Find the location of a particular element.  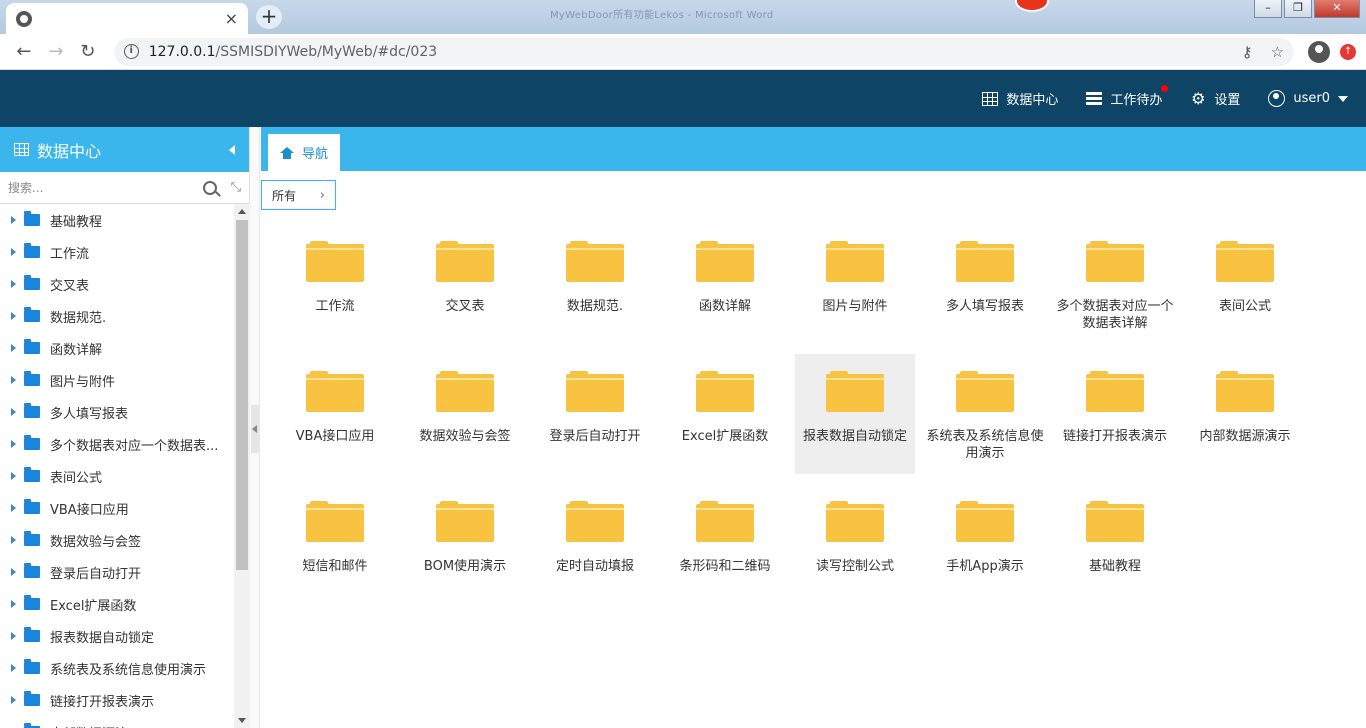

folder-tile: 函数详解 is located at coordinates (725, 284).